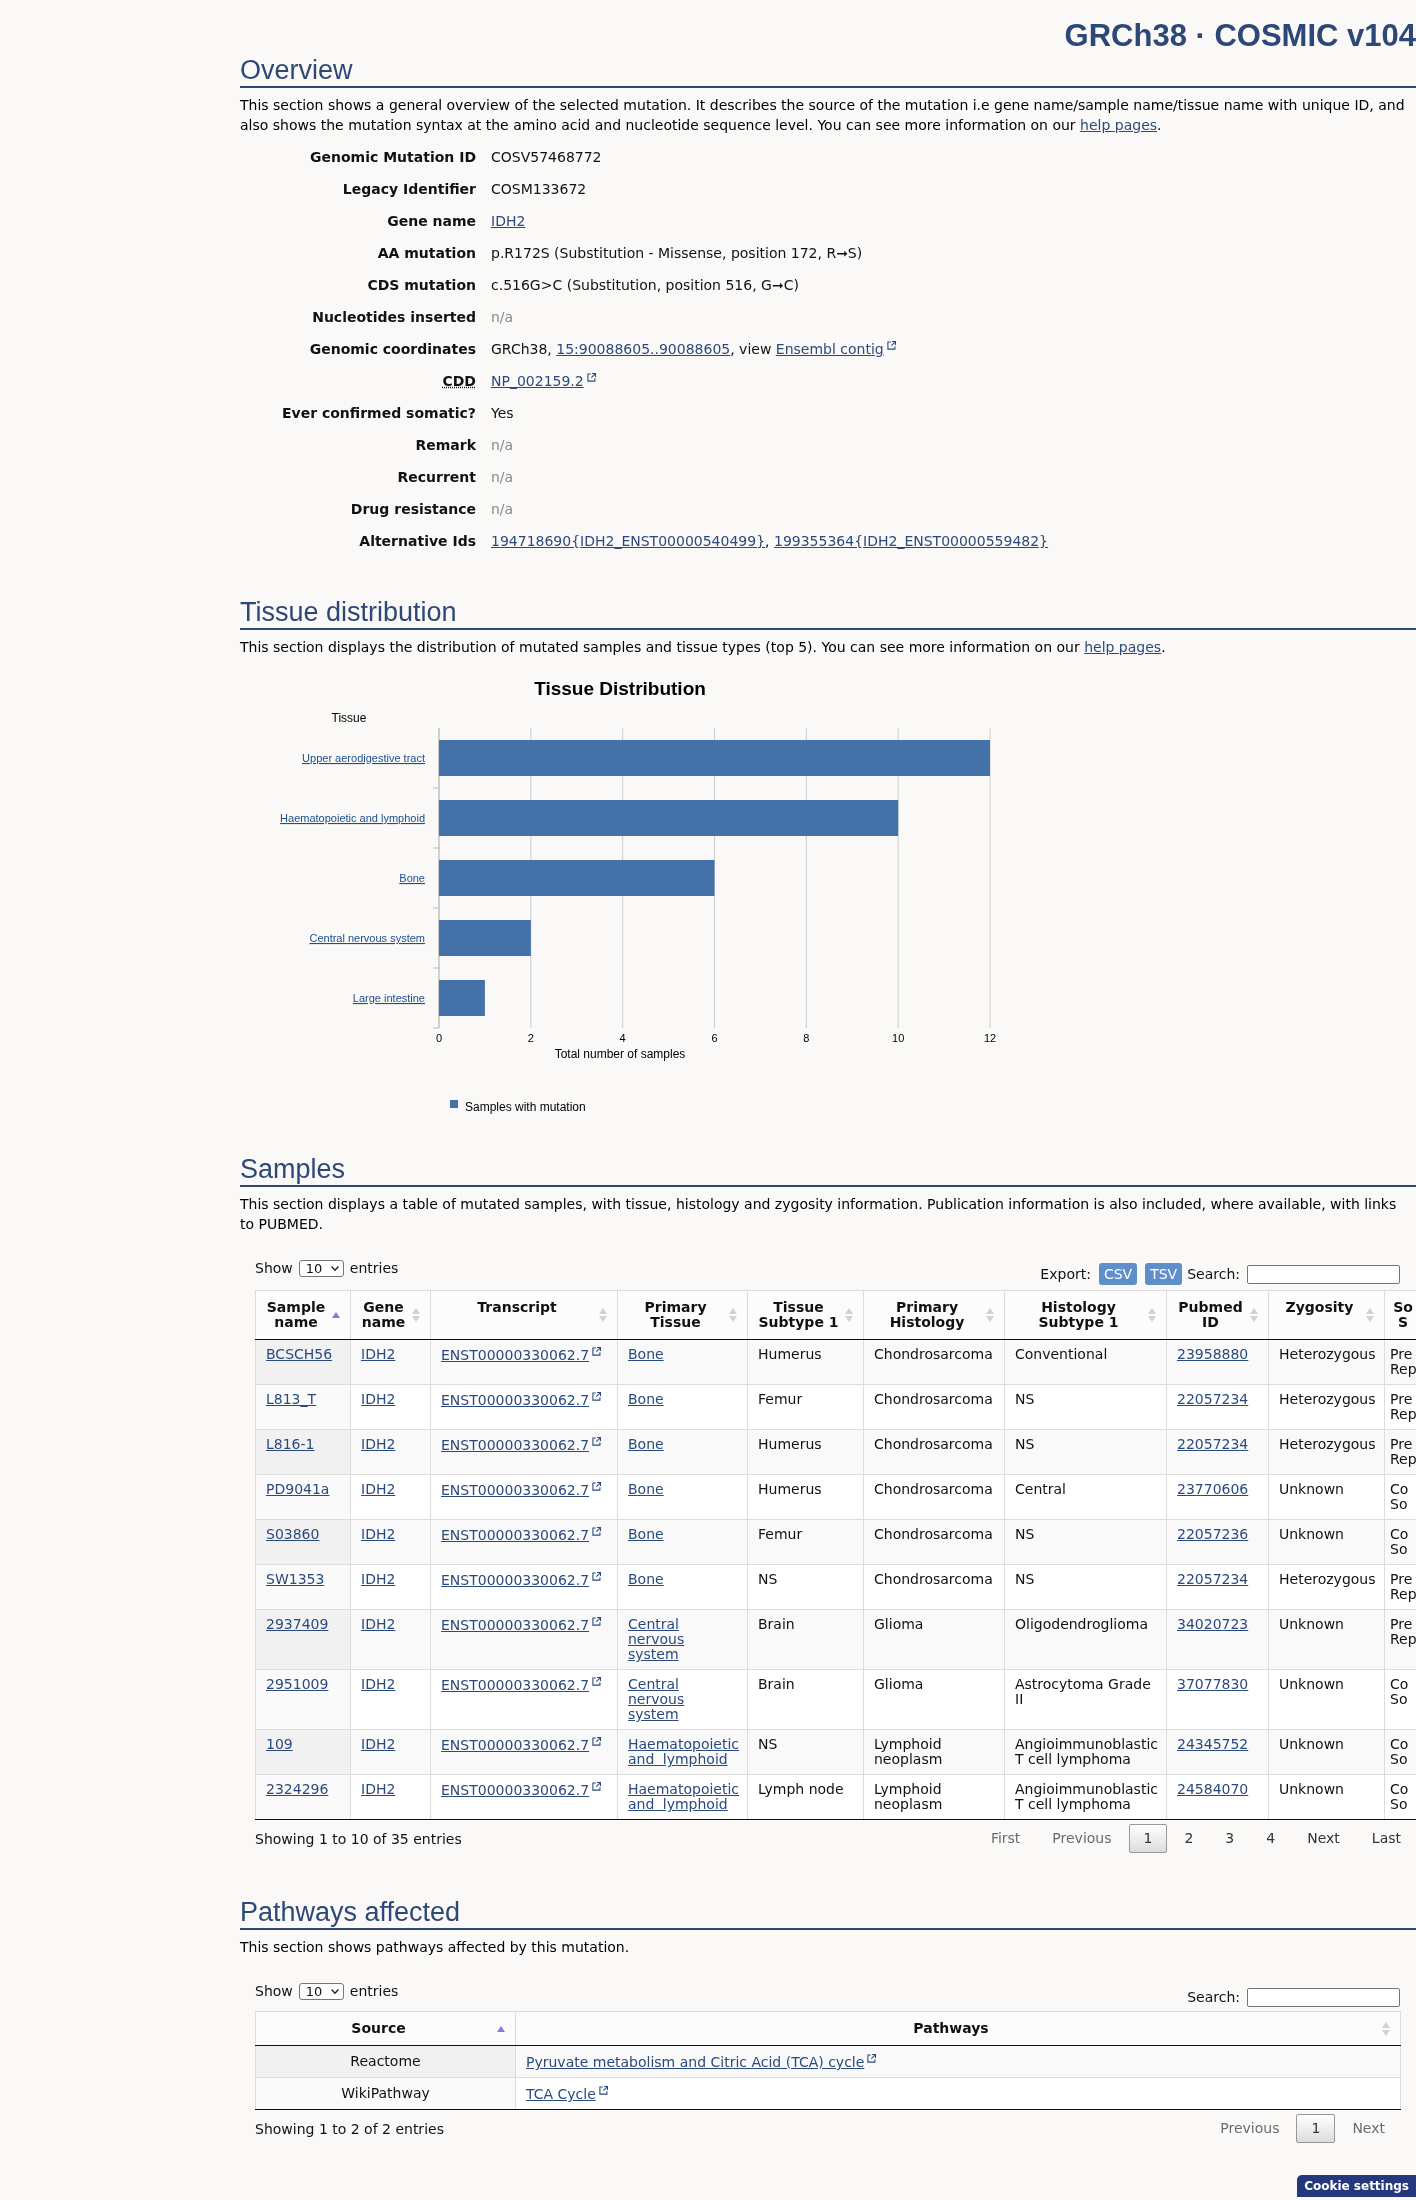 This screenshot has width=1416, height=2200. Describe the element at coordinates (835, 349) in the screenshot. I see `value-link: Ensembl contig` at that location.